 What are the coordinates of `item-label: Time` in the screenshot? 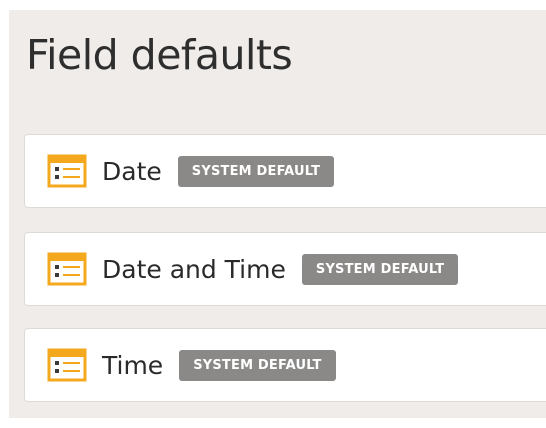 It's located at (133, 365).